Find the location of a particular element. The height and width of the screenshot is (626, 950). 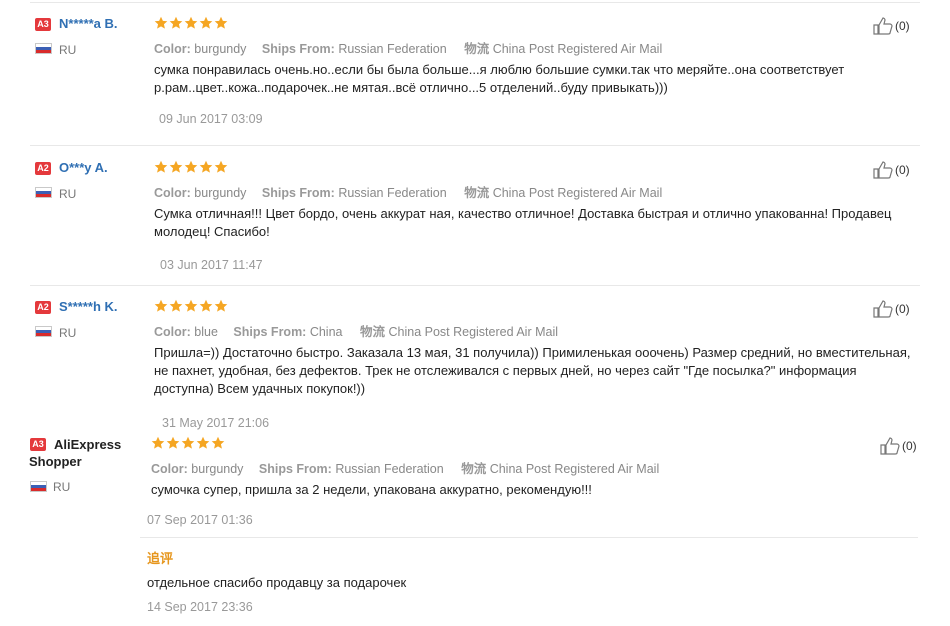

review-date: 07 Sep 2017 01:36 is located at coordinates (200, 520).